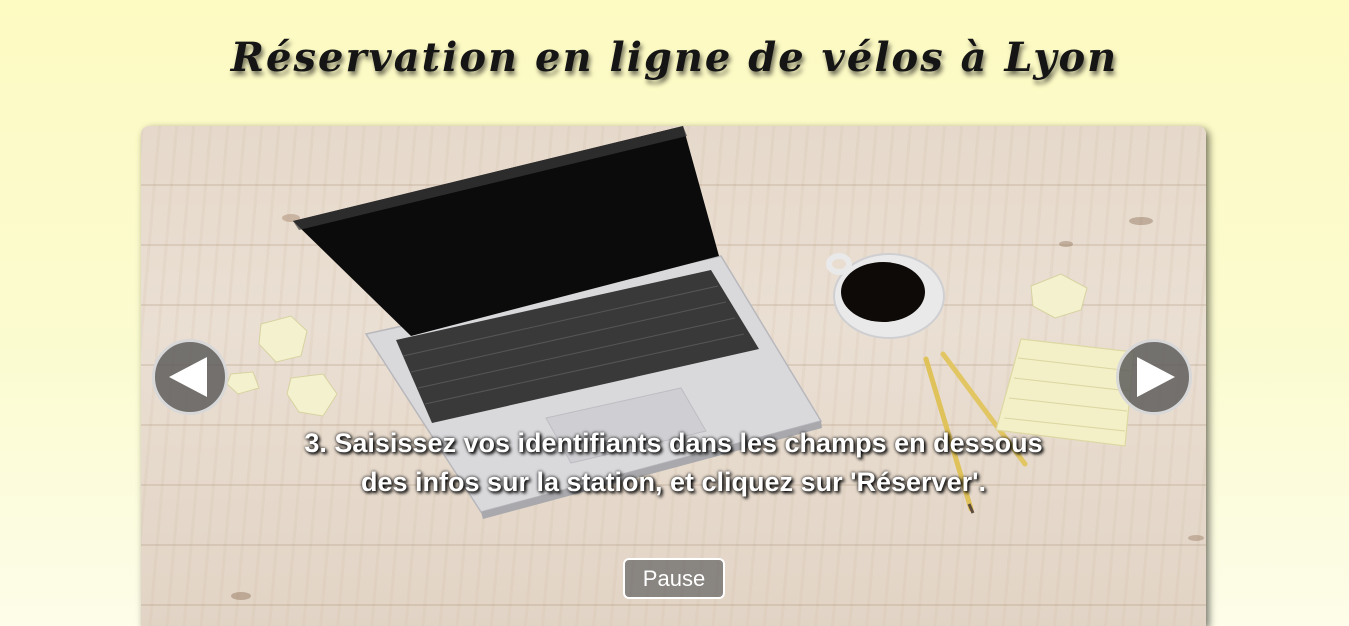 This screenshot has width=1349, height=626. I want to click on pause-button: Pause, so click(674, 578).